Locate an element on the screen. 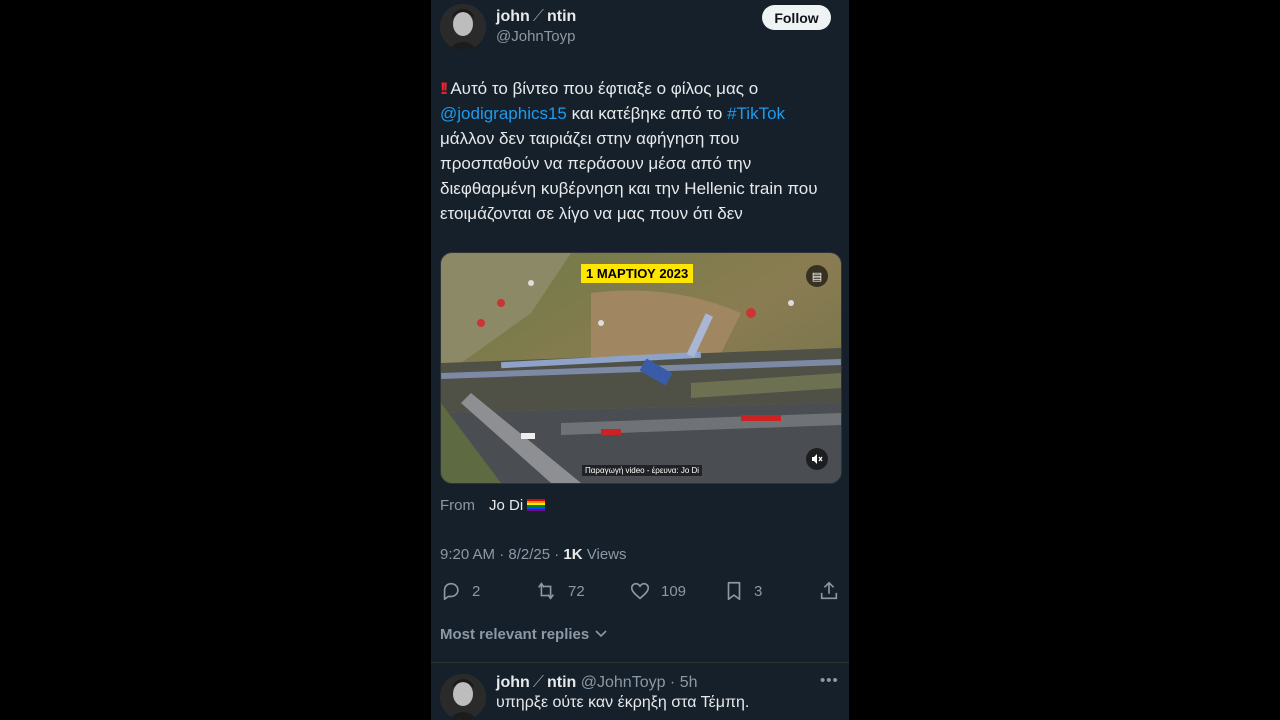  author-avatar is located at coordinates (463, 27).